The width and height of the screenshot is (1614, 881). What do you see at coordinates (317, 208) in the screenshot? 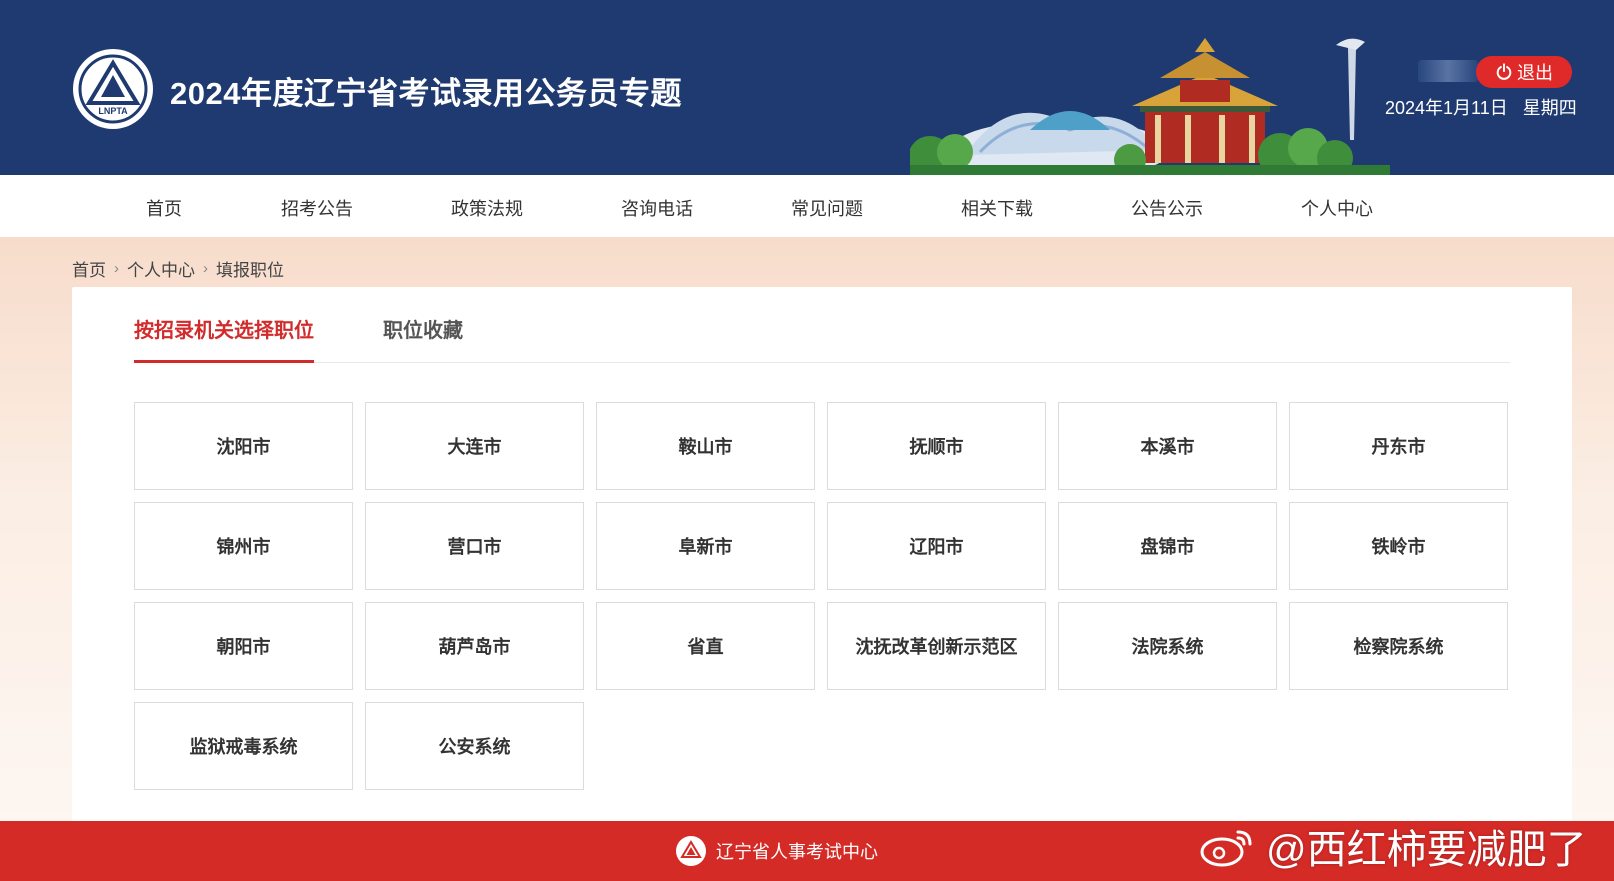
I see `nav-item-recruitment-notices: 招考公告` at bounding box center [317, 208].